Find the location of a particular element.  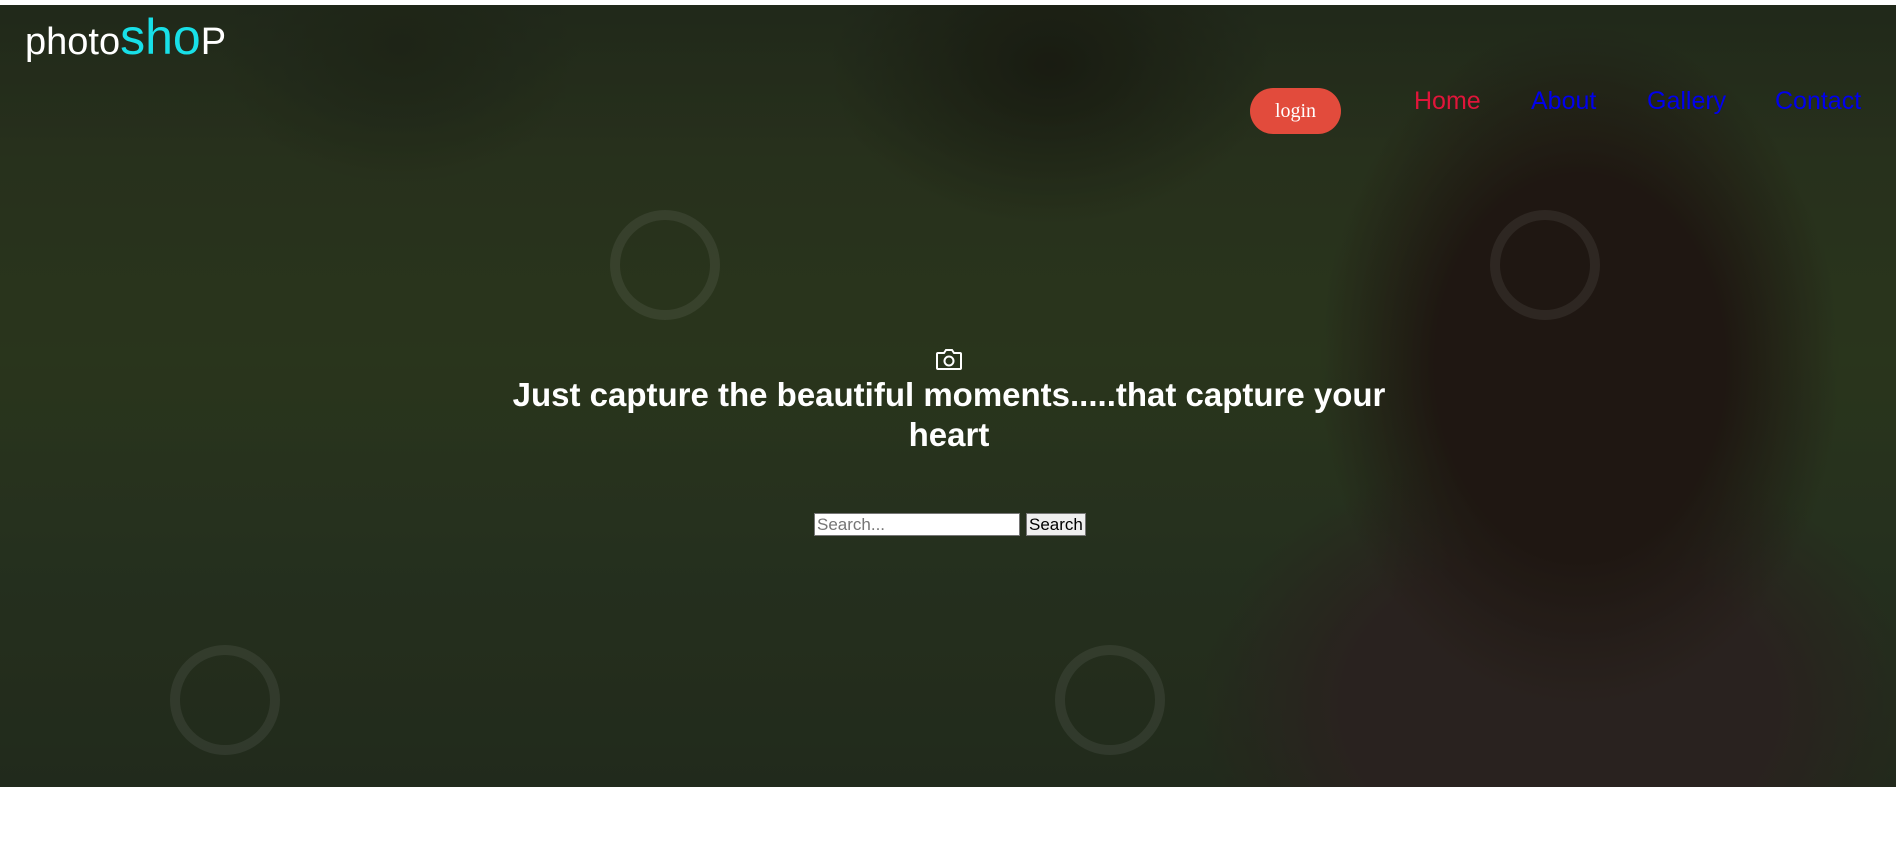

main-nav: Home About Gallery Contact is located at coordinates (1639, 101).